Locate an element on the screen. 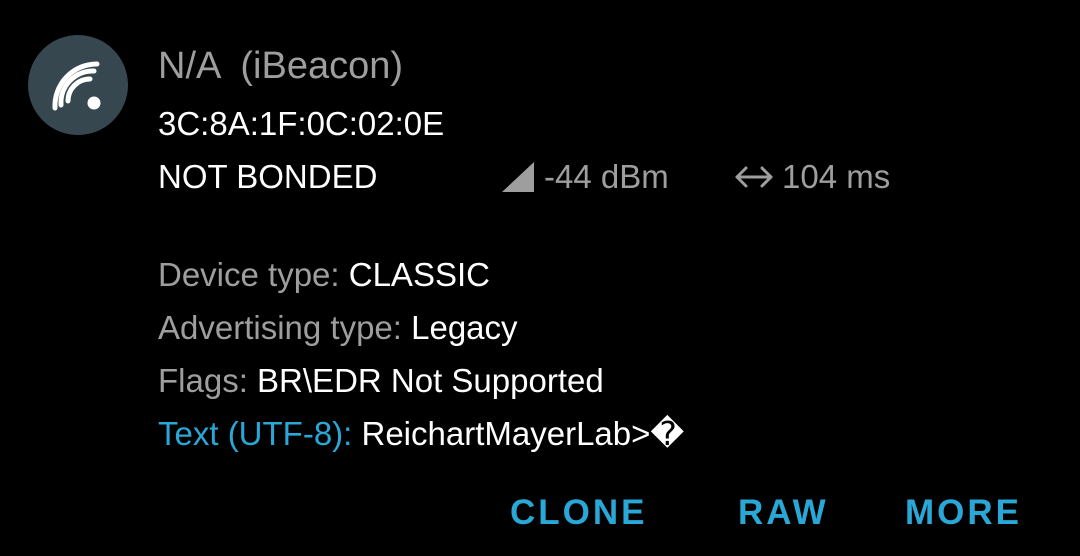 The height and width of the screenshot is (556, 1080). text-utf8-value: ReichartMayerLab>� is located at coordinates (523, 433).